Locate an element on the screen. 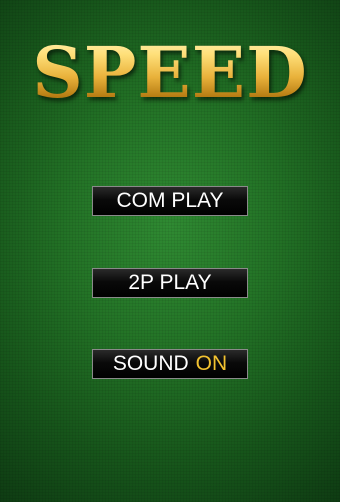 The width and height of the screenshot is (340, 502). sound-state-value: ON is located at coordinates (211, 363).